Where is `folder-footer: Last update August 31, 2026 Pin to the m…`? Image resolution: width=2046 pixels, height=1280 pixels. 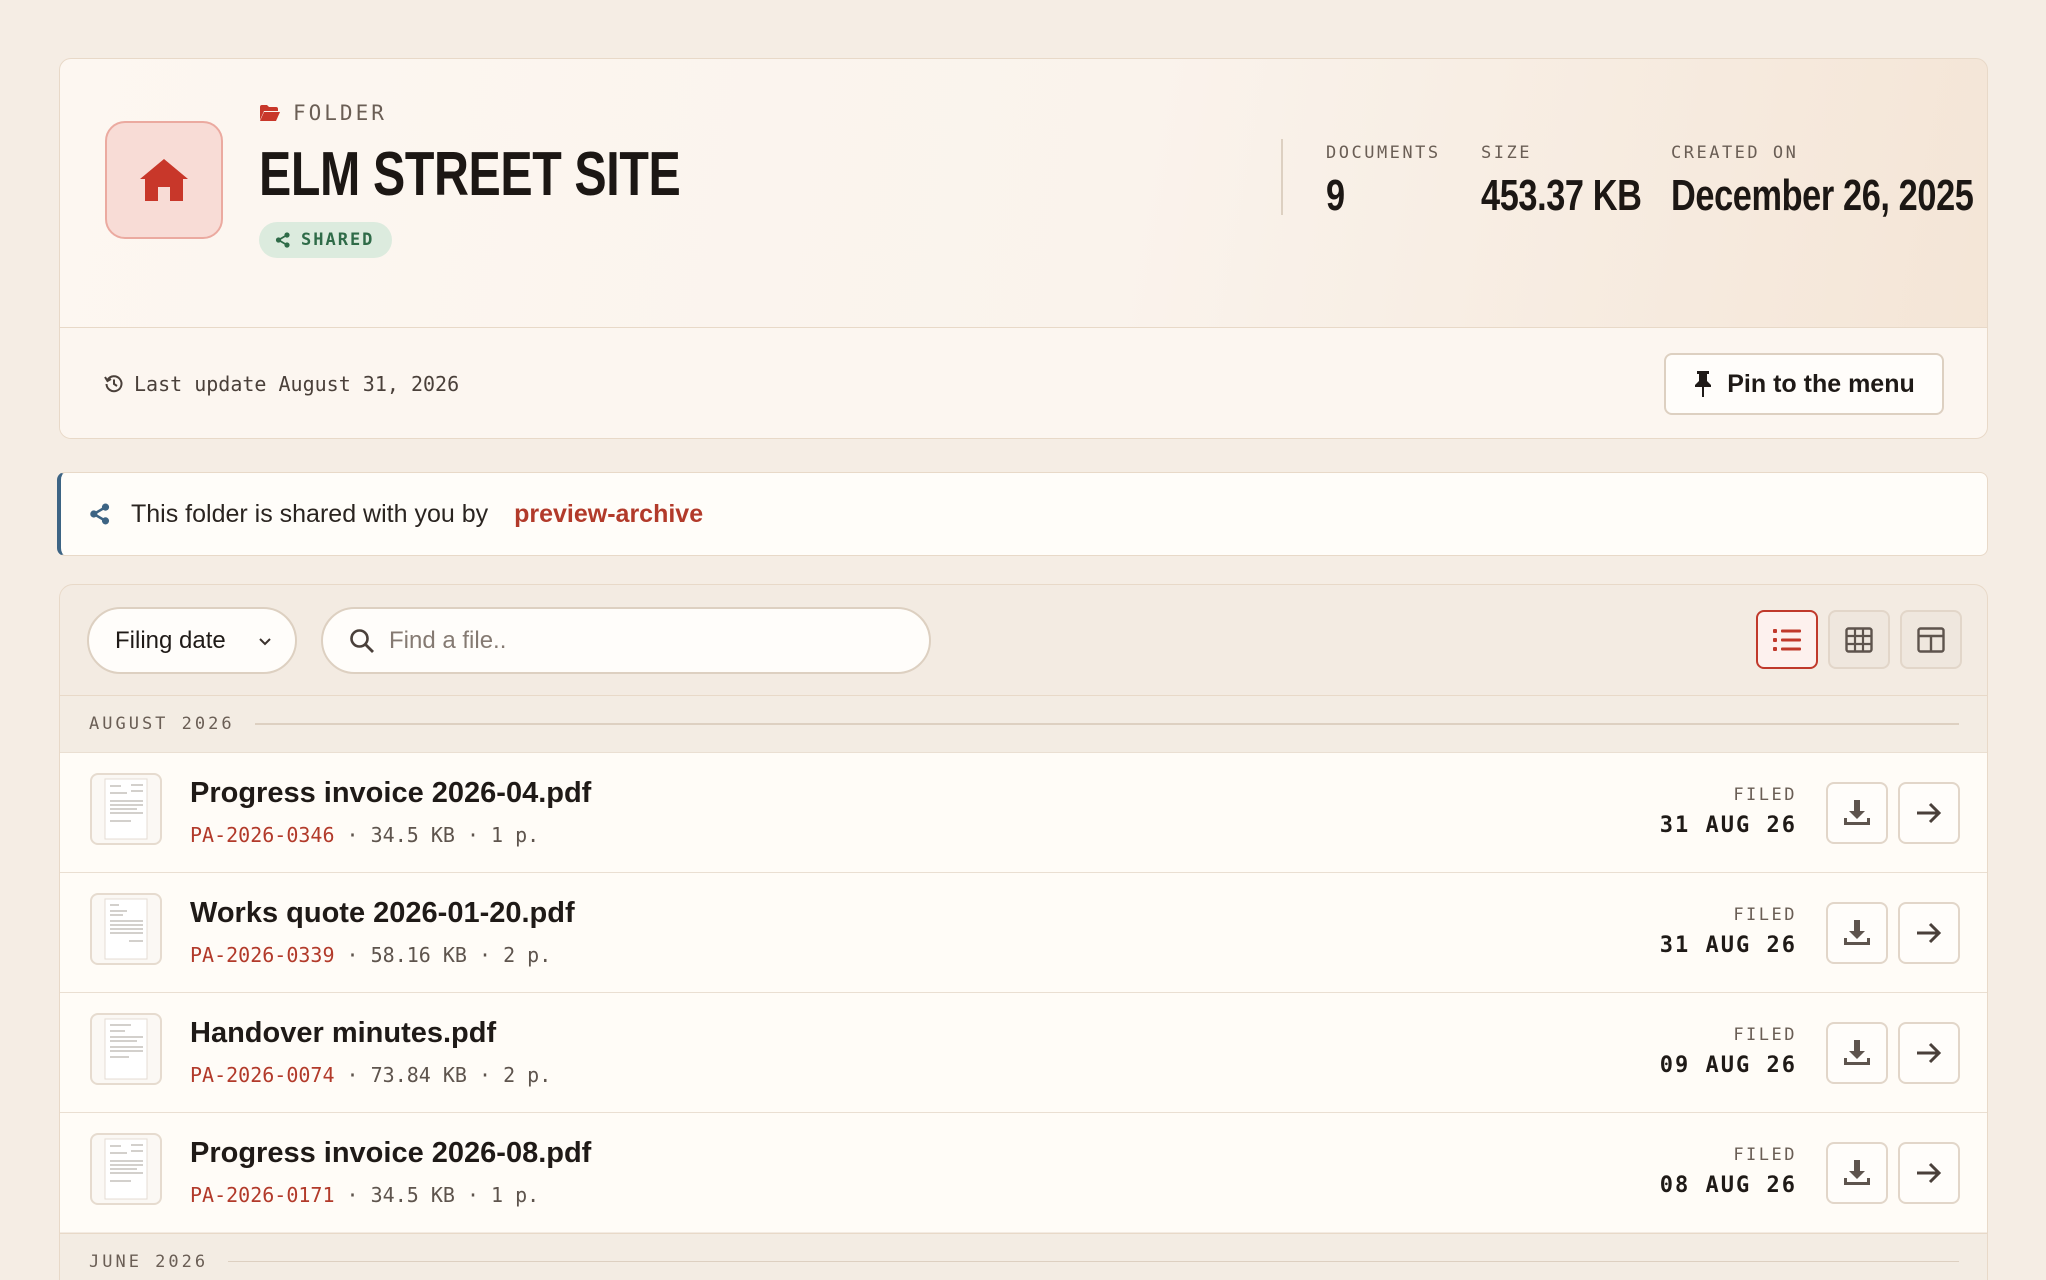
folder-footer: Last update August 31, 2026 Pin to the m… is located at coordinates (1023, 382).